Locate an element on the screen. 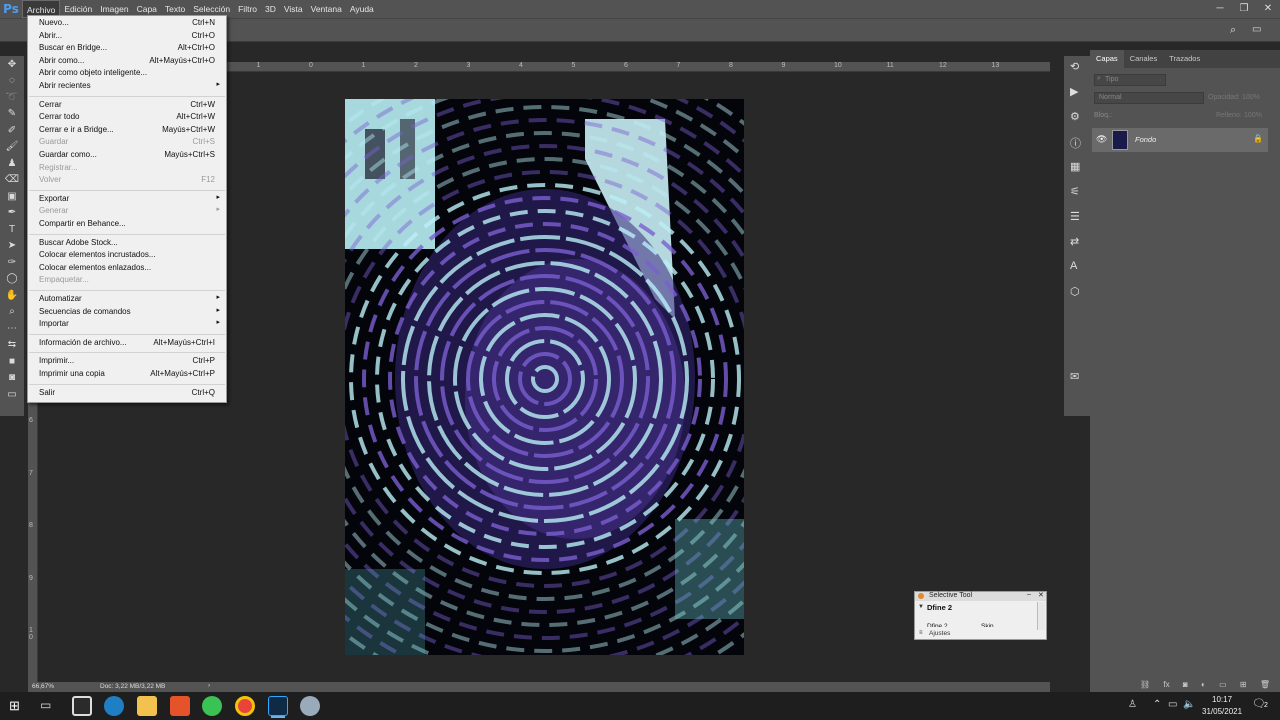 Image resolution: width=1280 pixels, height=720 pixels. history-icon: ⟲ is located at coordinates (1074, 66).